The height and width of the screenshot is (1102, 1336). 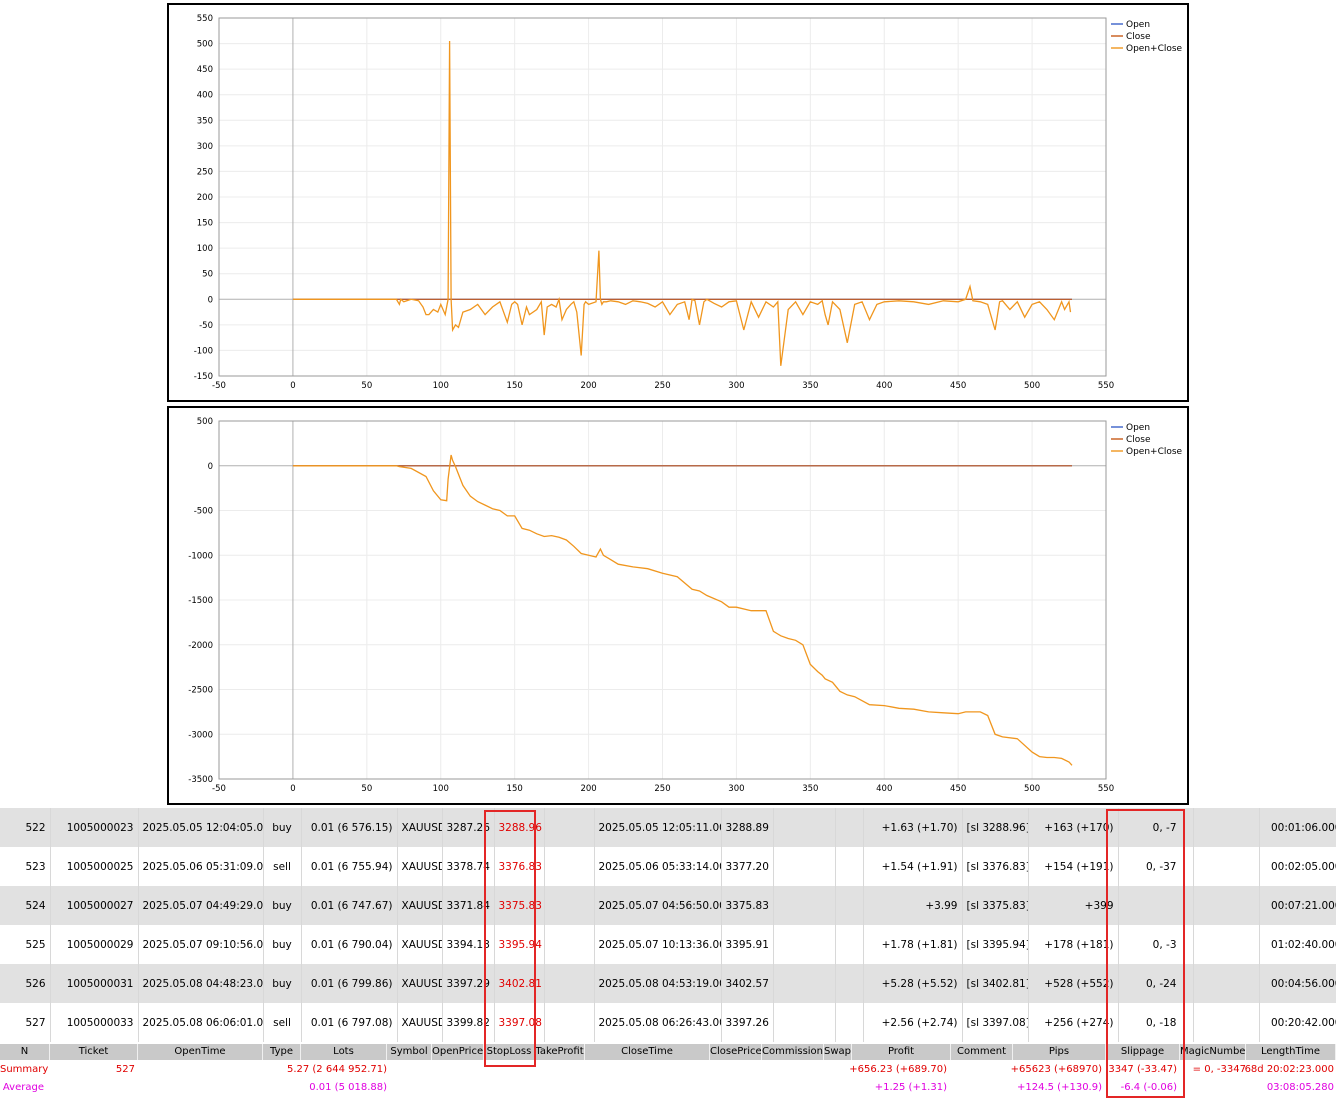 I want to click on cell-close-price: 3288.89, so click(x=747, y=827).